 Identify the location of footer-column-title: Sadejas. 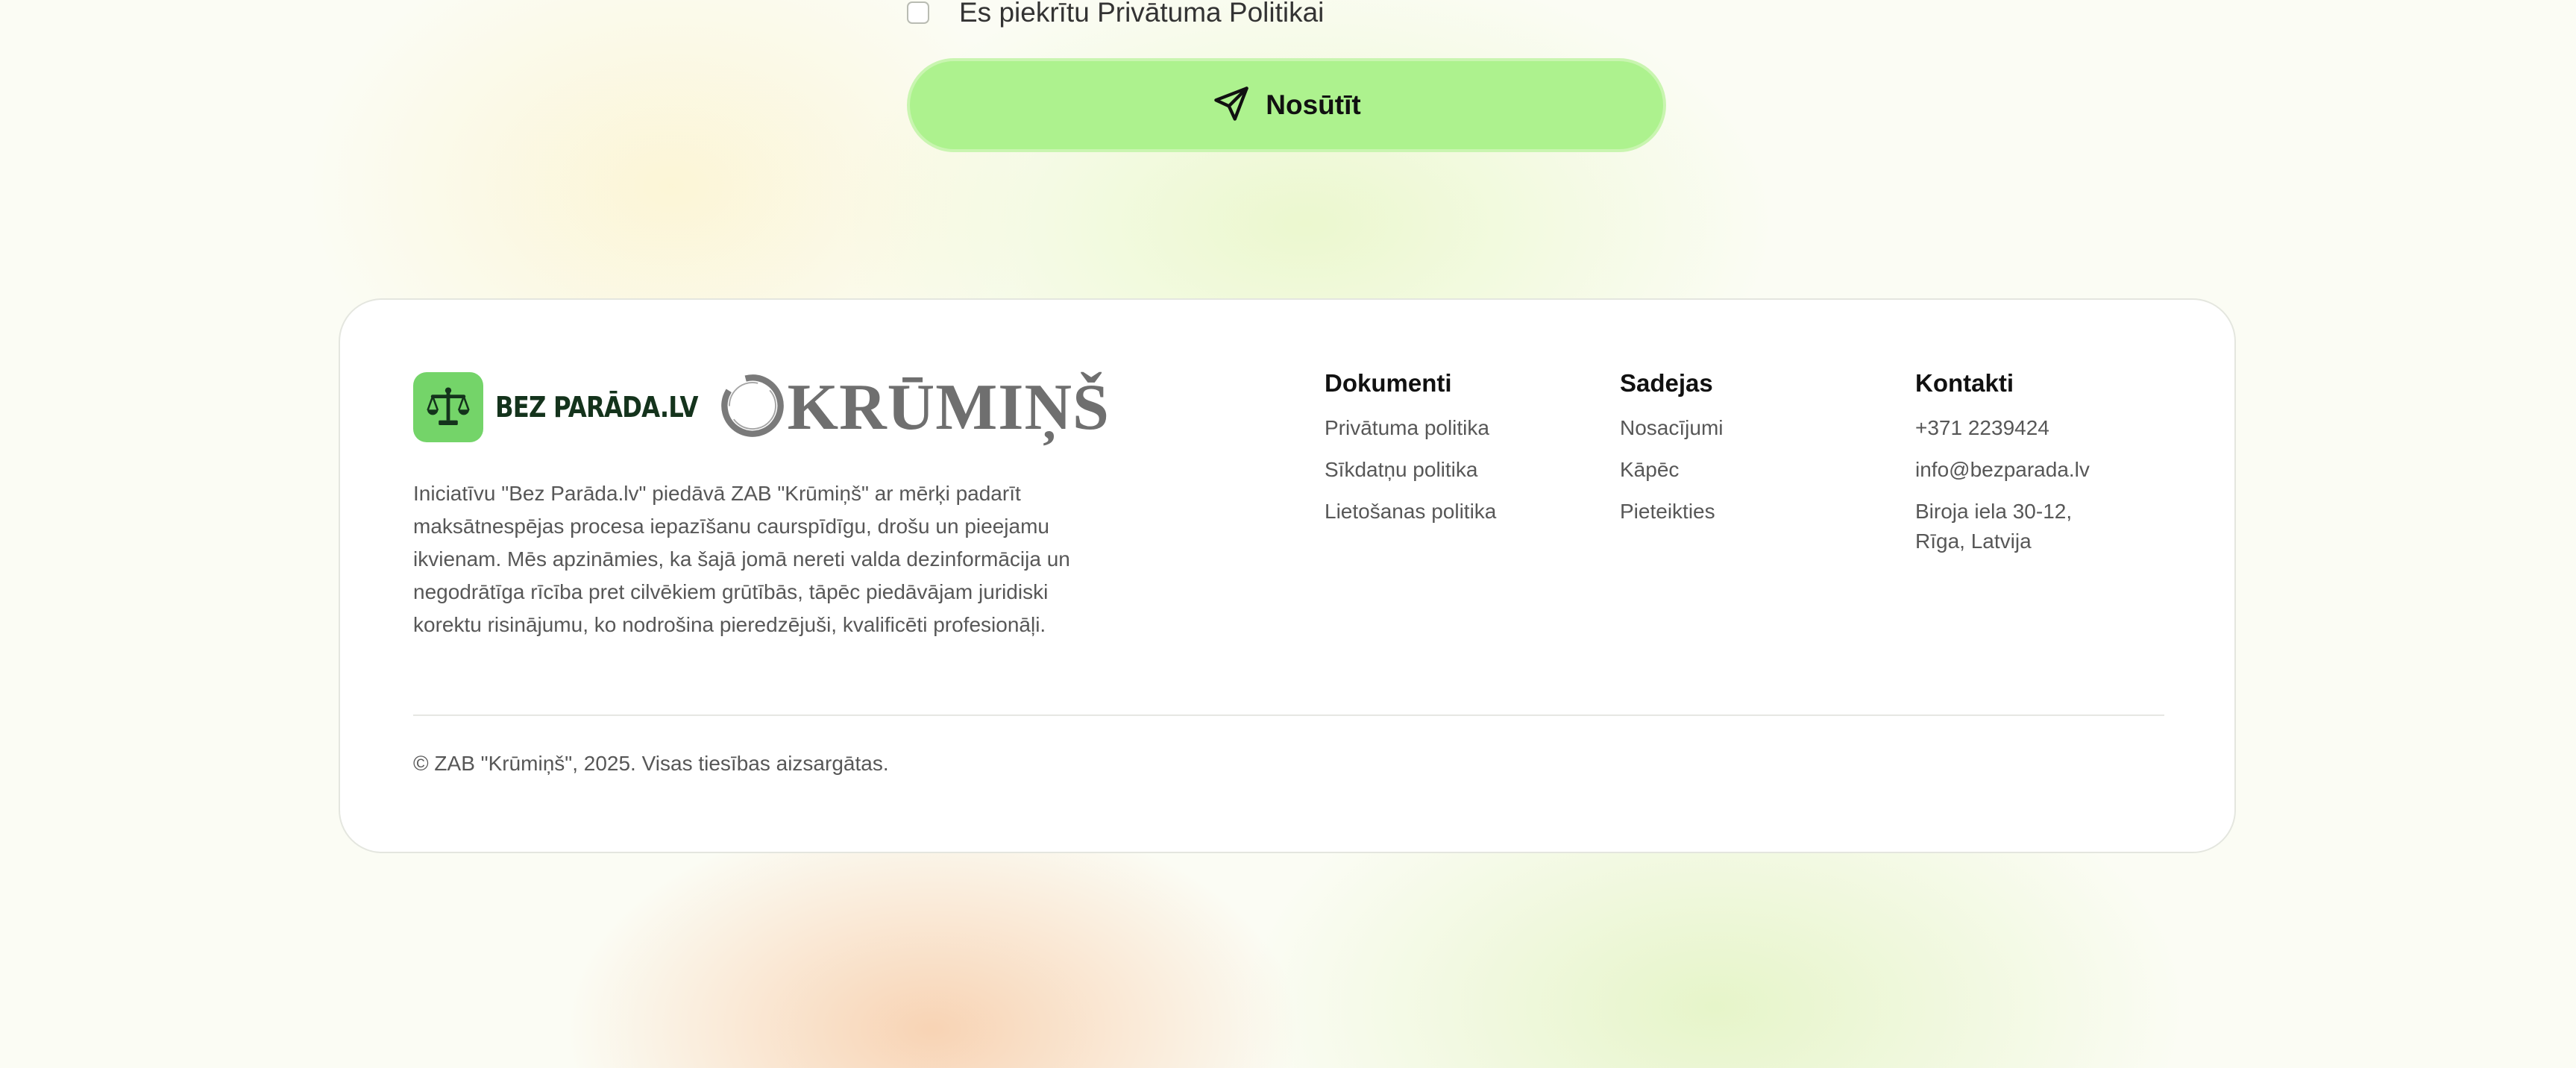
(1667, 383).